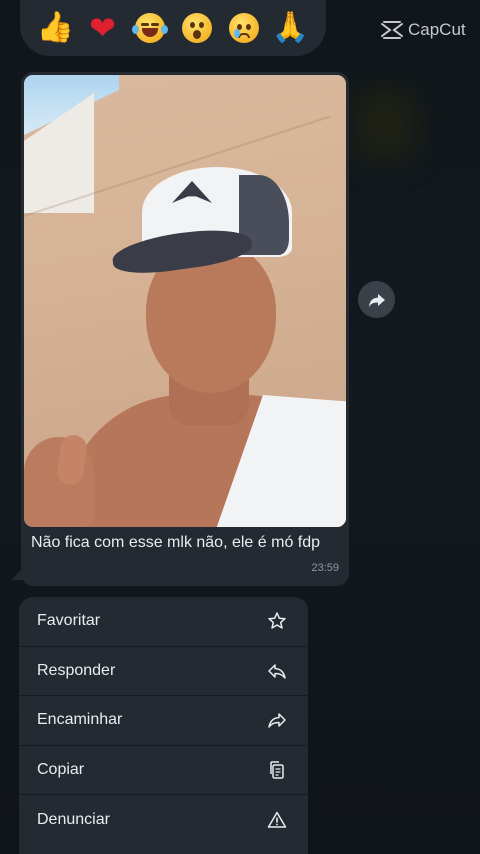 This screenshot has height=854, width=480. What do you see at coordinates (73, 819) in the screenshot?
I see `menu-item-label: Denunciar` at bounding box center [73, 819].